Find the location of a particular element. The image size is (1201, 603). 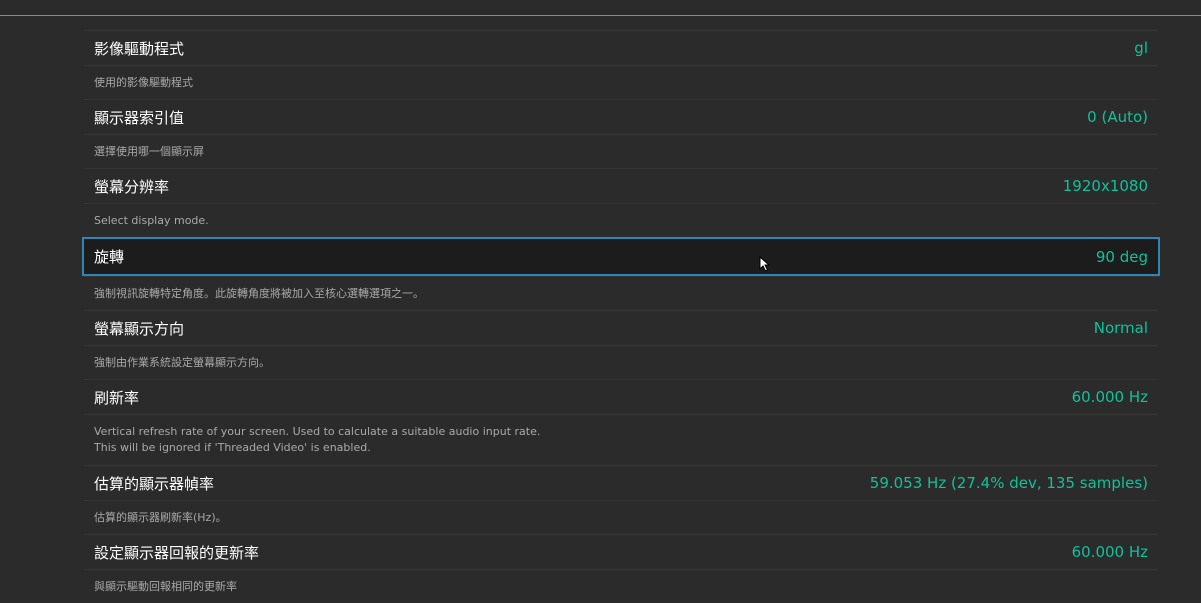

setting-screen-orientation: 螢幕顯示方向 Normal is located at coordinates (621, 327).